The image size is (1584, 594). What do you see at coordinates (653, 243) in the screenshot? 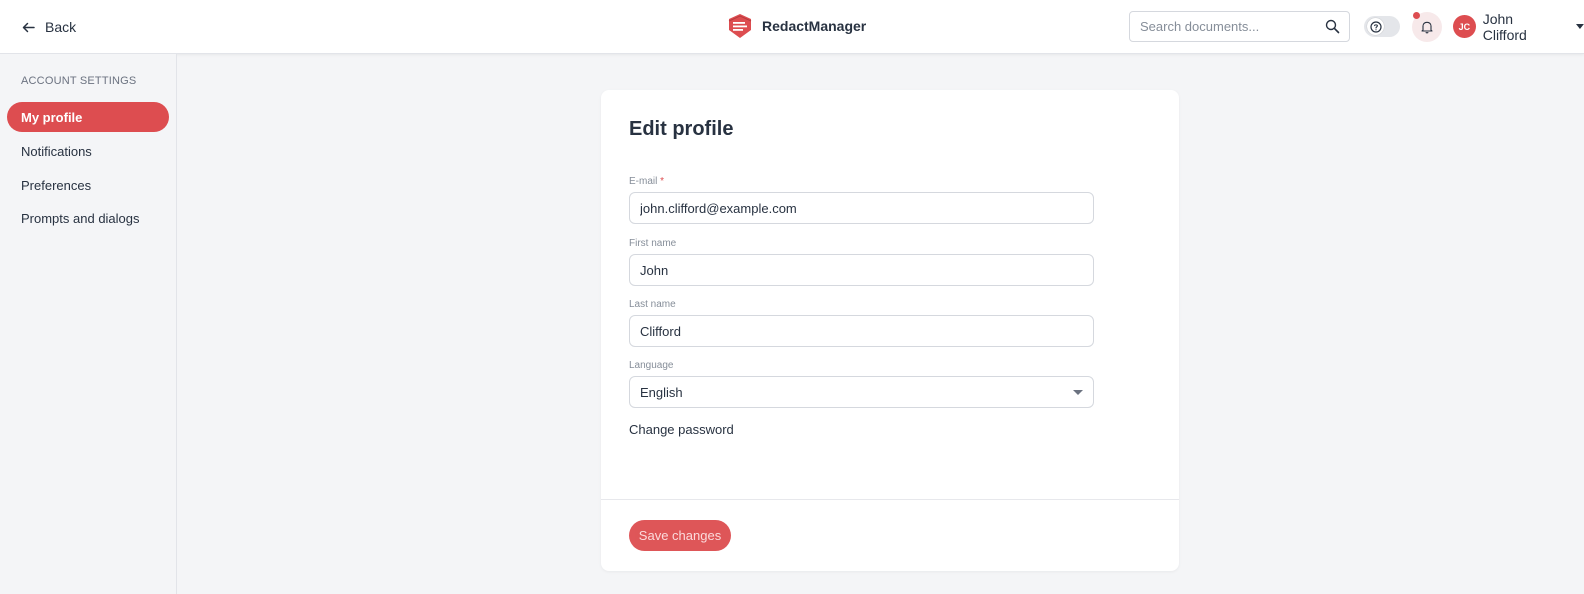
I see `first-name-label: First name` at bounding box center [653, 243].